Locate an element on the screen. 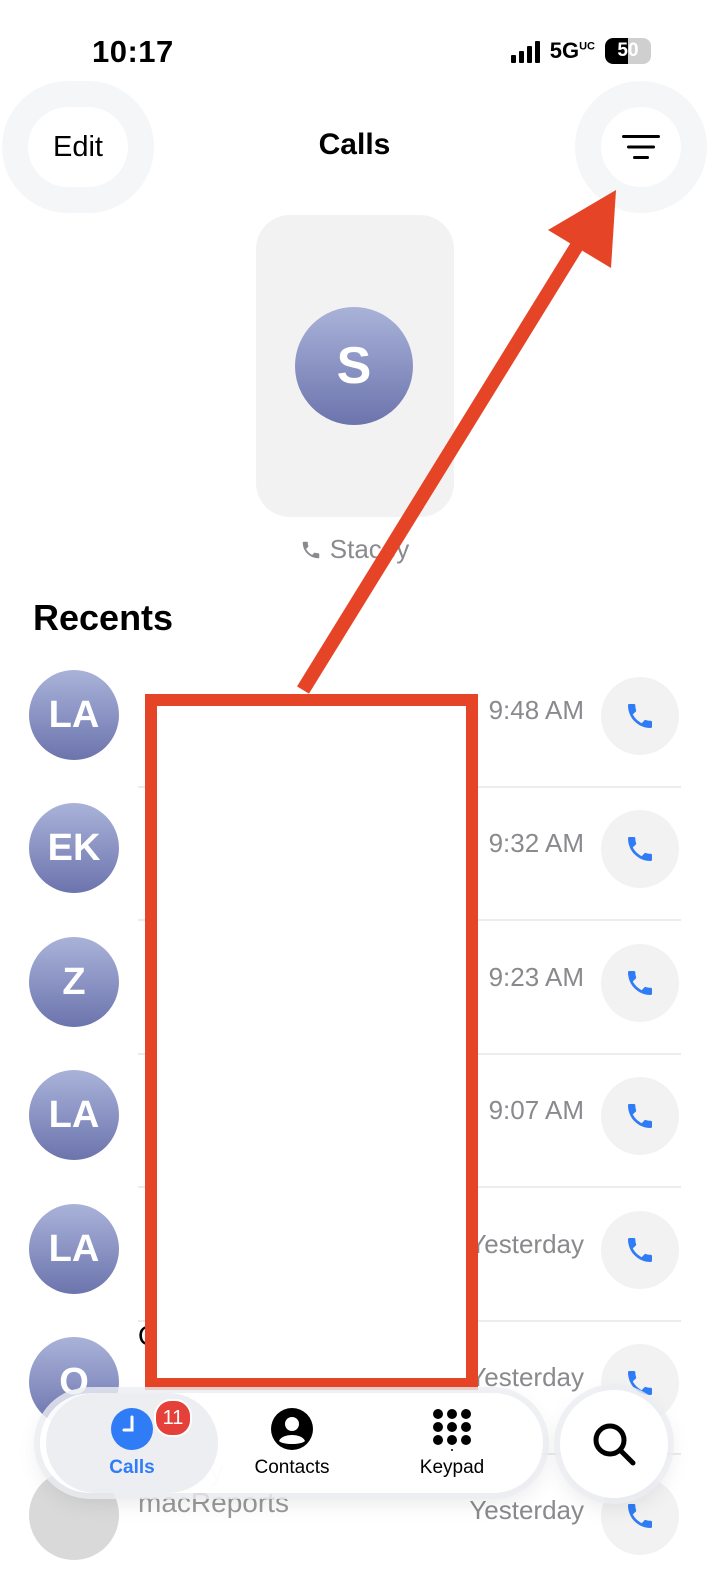 This screenshot has width=709, height=1588. search-icon is located at coordinates (614, 1444).